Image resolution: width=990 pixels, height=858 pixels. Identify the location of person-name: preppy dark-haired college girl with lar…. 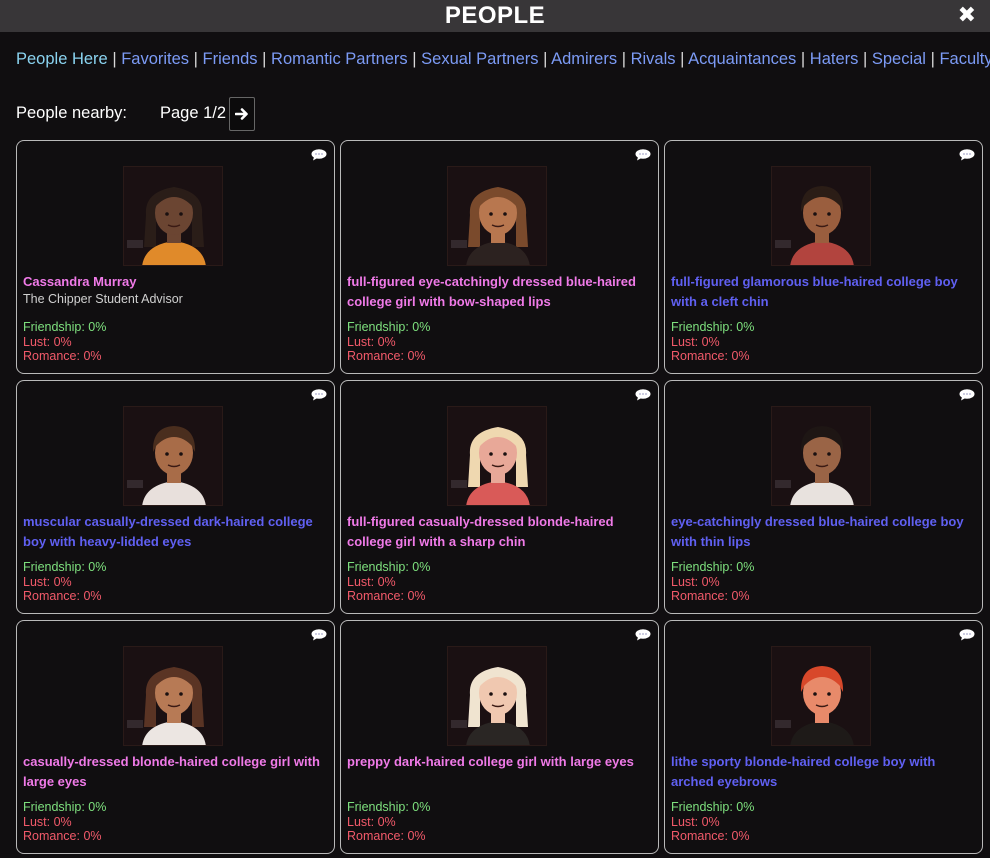
(497, 762).